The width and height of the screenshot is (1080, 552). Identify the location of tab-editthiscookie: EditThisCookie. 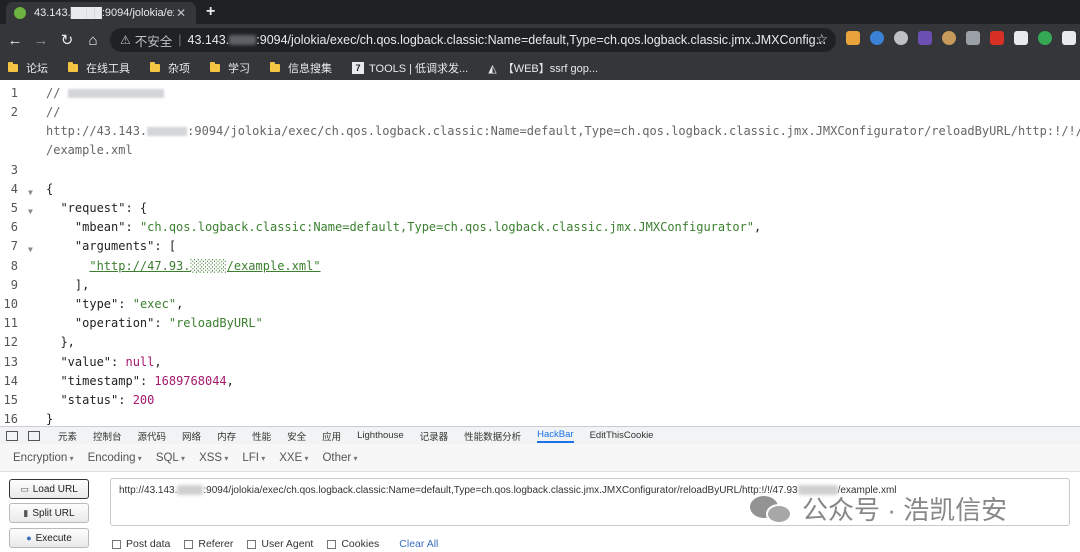
(622, 435).